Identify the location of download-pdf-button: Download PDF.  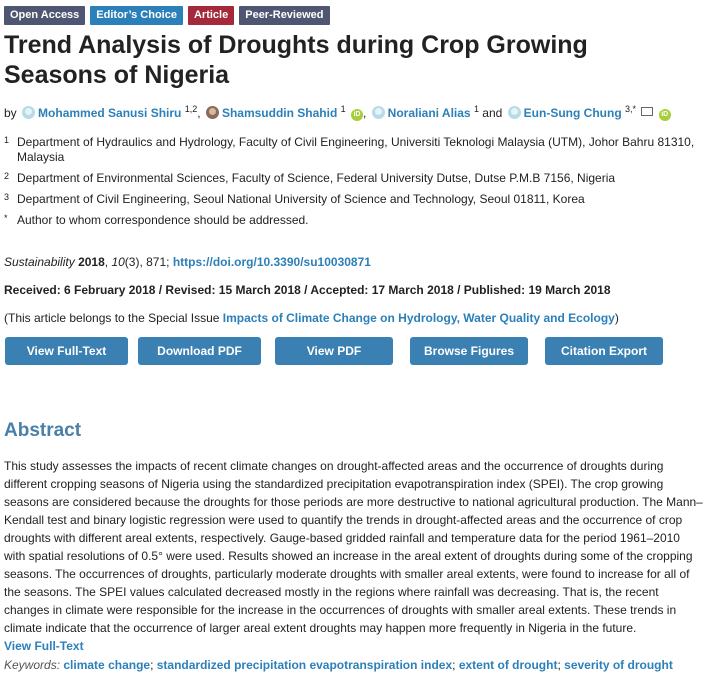
(199, 351).